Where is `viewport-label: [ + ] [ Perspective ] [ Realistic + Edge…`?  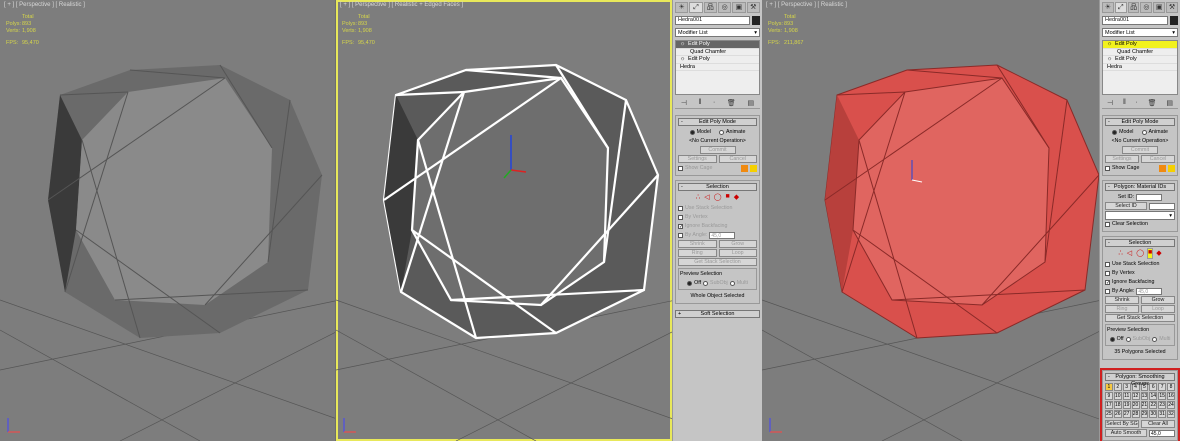
viewport-label: [ + ] [ Perspective ] [ Realistic + Edge… is located at coordinates (401, 5).